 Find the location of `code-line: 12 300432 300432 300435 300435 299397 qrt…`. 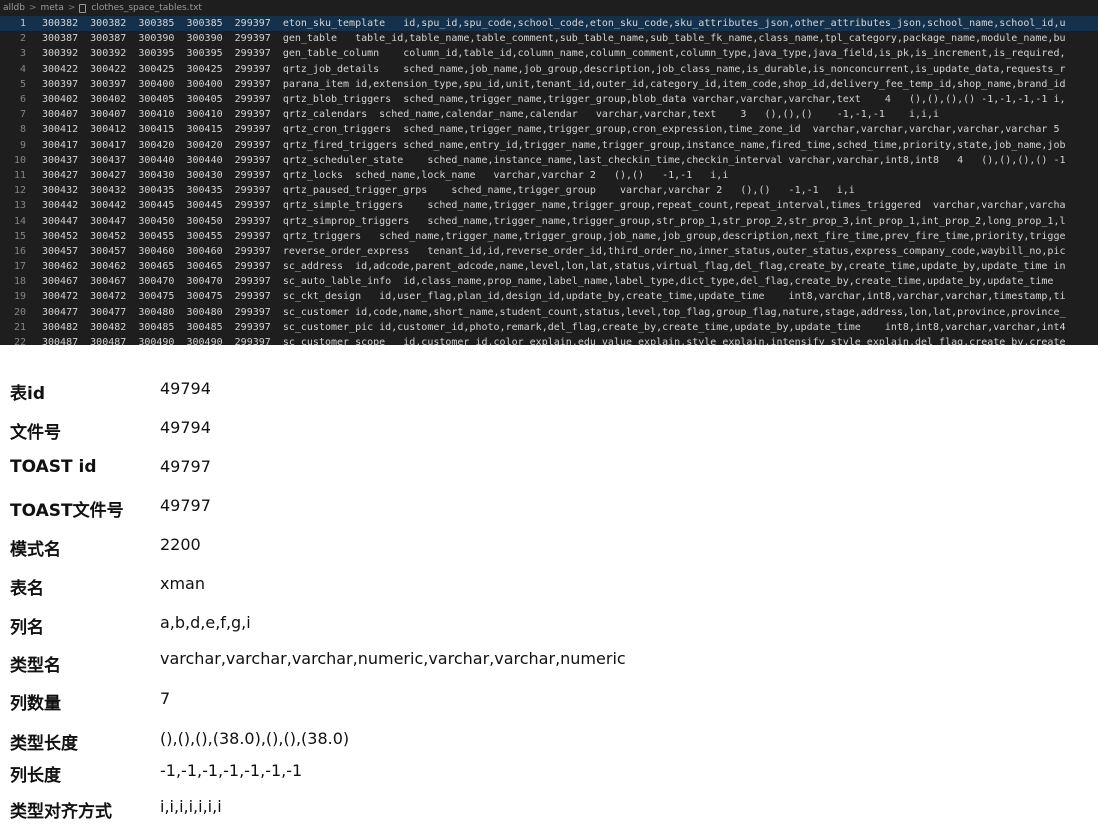

code-line: 12 300432 300432 300435 300435 299397 qrt… is located at coordinates (549, 190).